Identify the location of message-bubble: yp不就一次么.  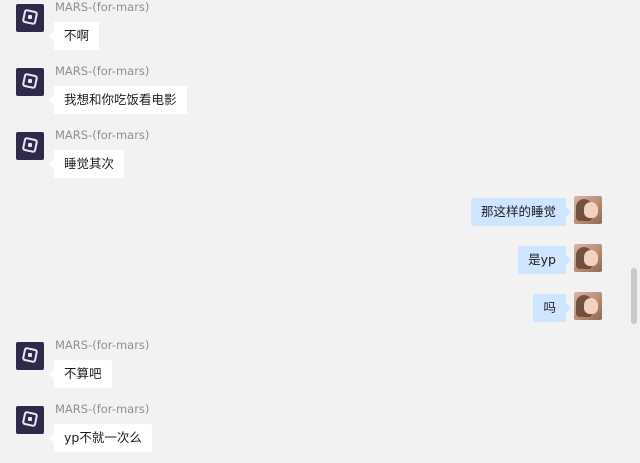
(100, 438).